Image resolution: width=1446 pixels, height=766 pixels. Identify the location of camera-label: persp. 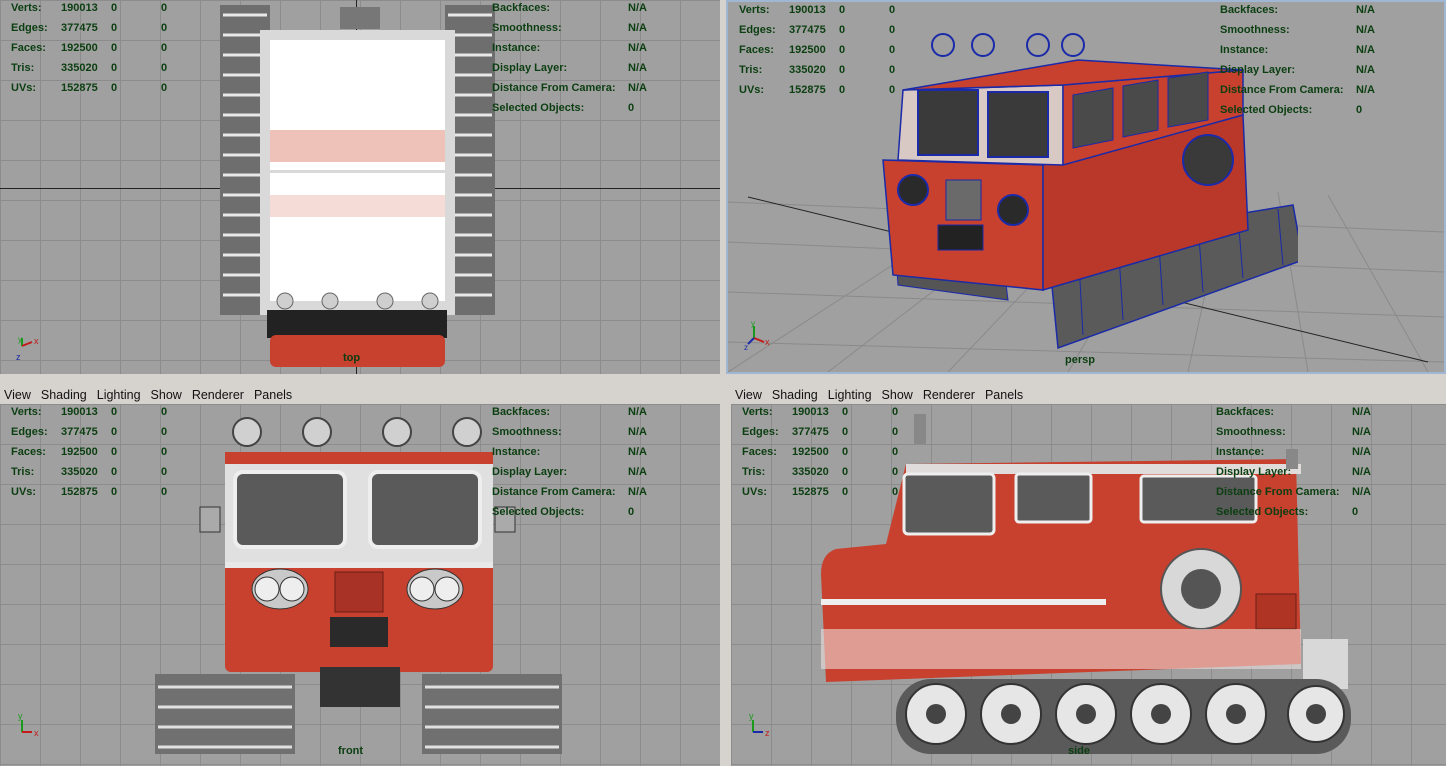
(1080, 360).